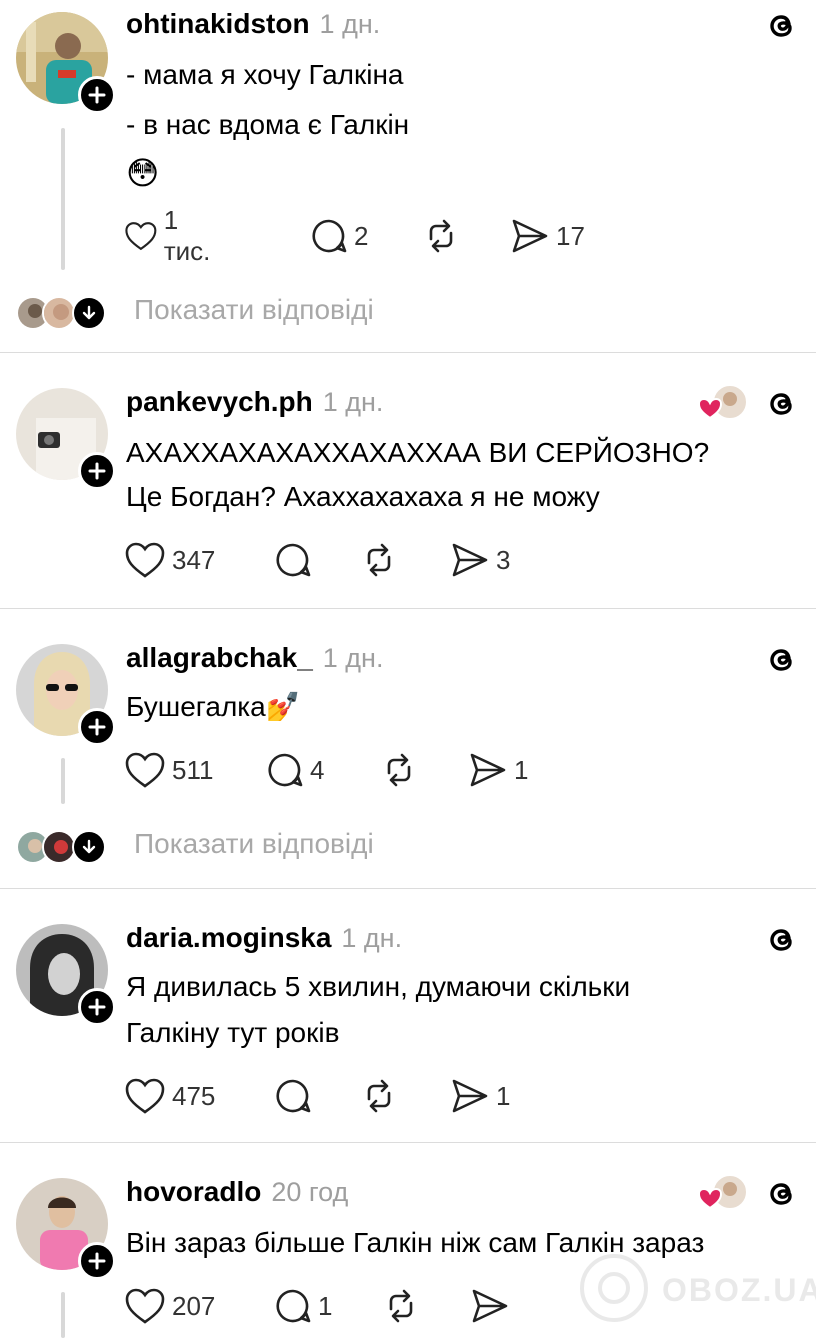 Image resolution: width=816 pixels, height=1342 pixels. I want to click on emoji: 😳, so click(143, 173).